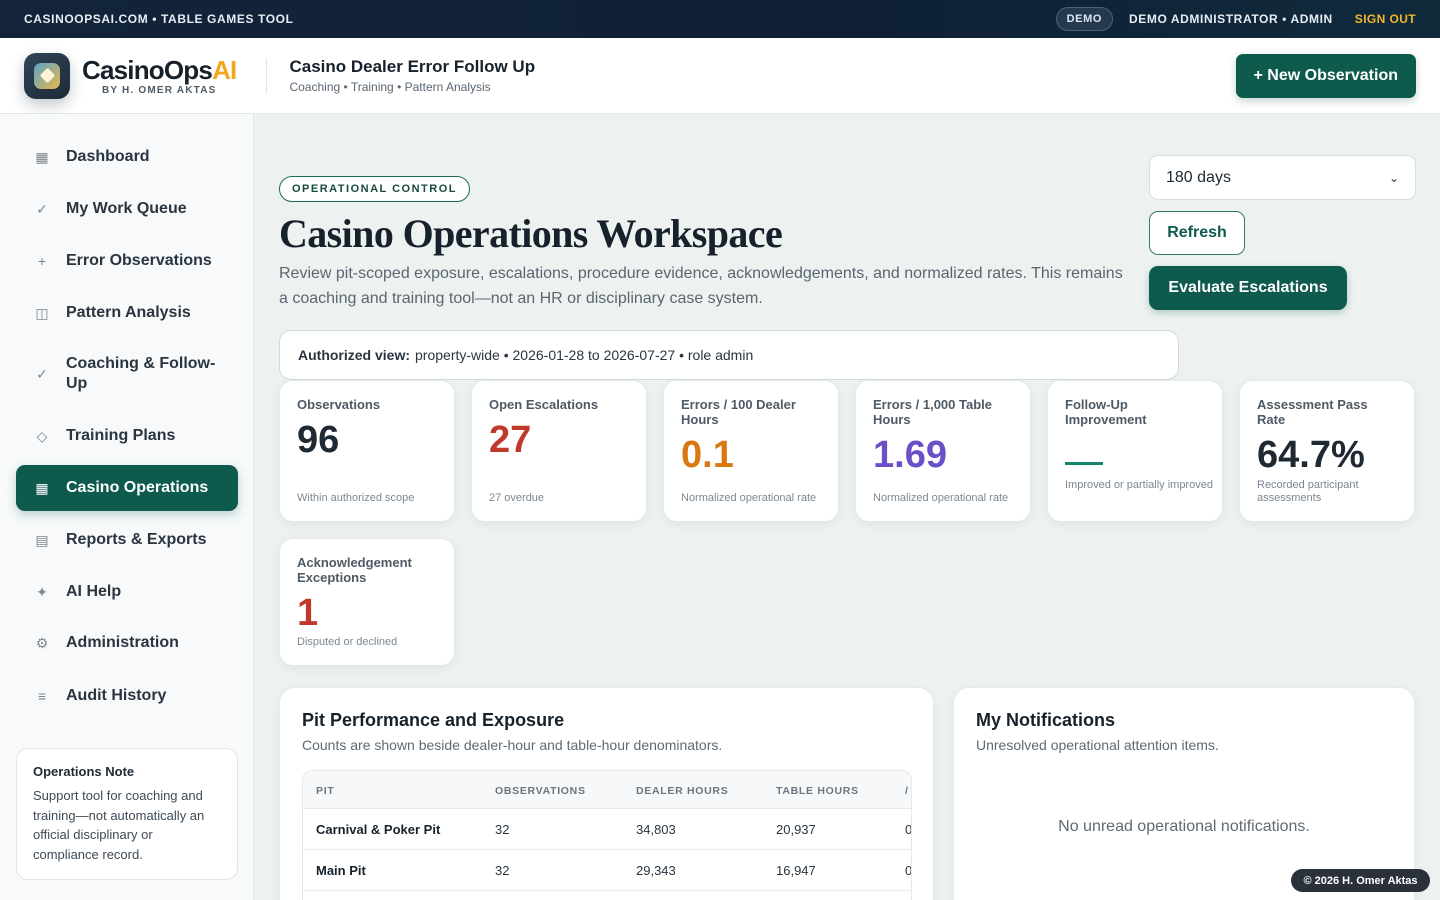 Image resolution: width=1440 pixels, height=900 pixels. I want to click on sidebar-item-my-work-queue: ✓ My Work Queue, so click(127, 209).